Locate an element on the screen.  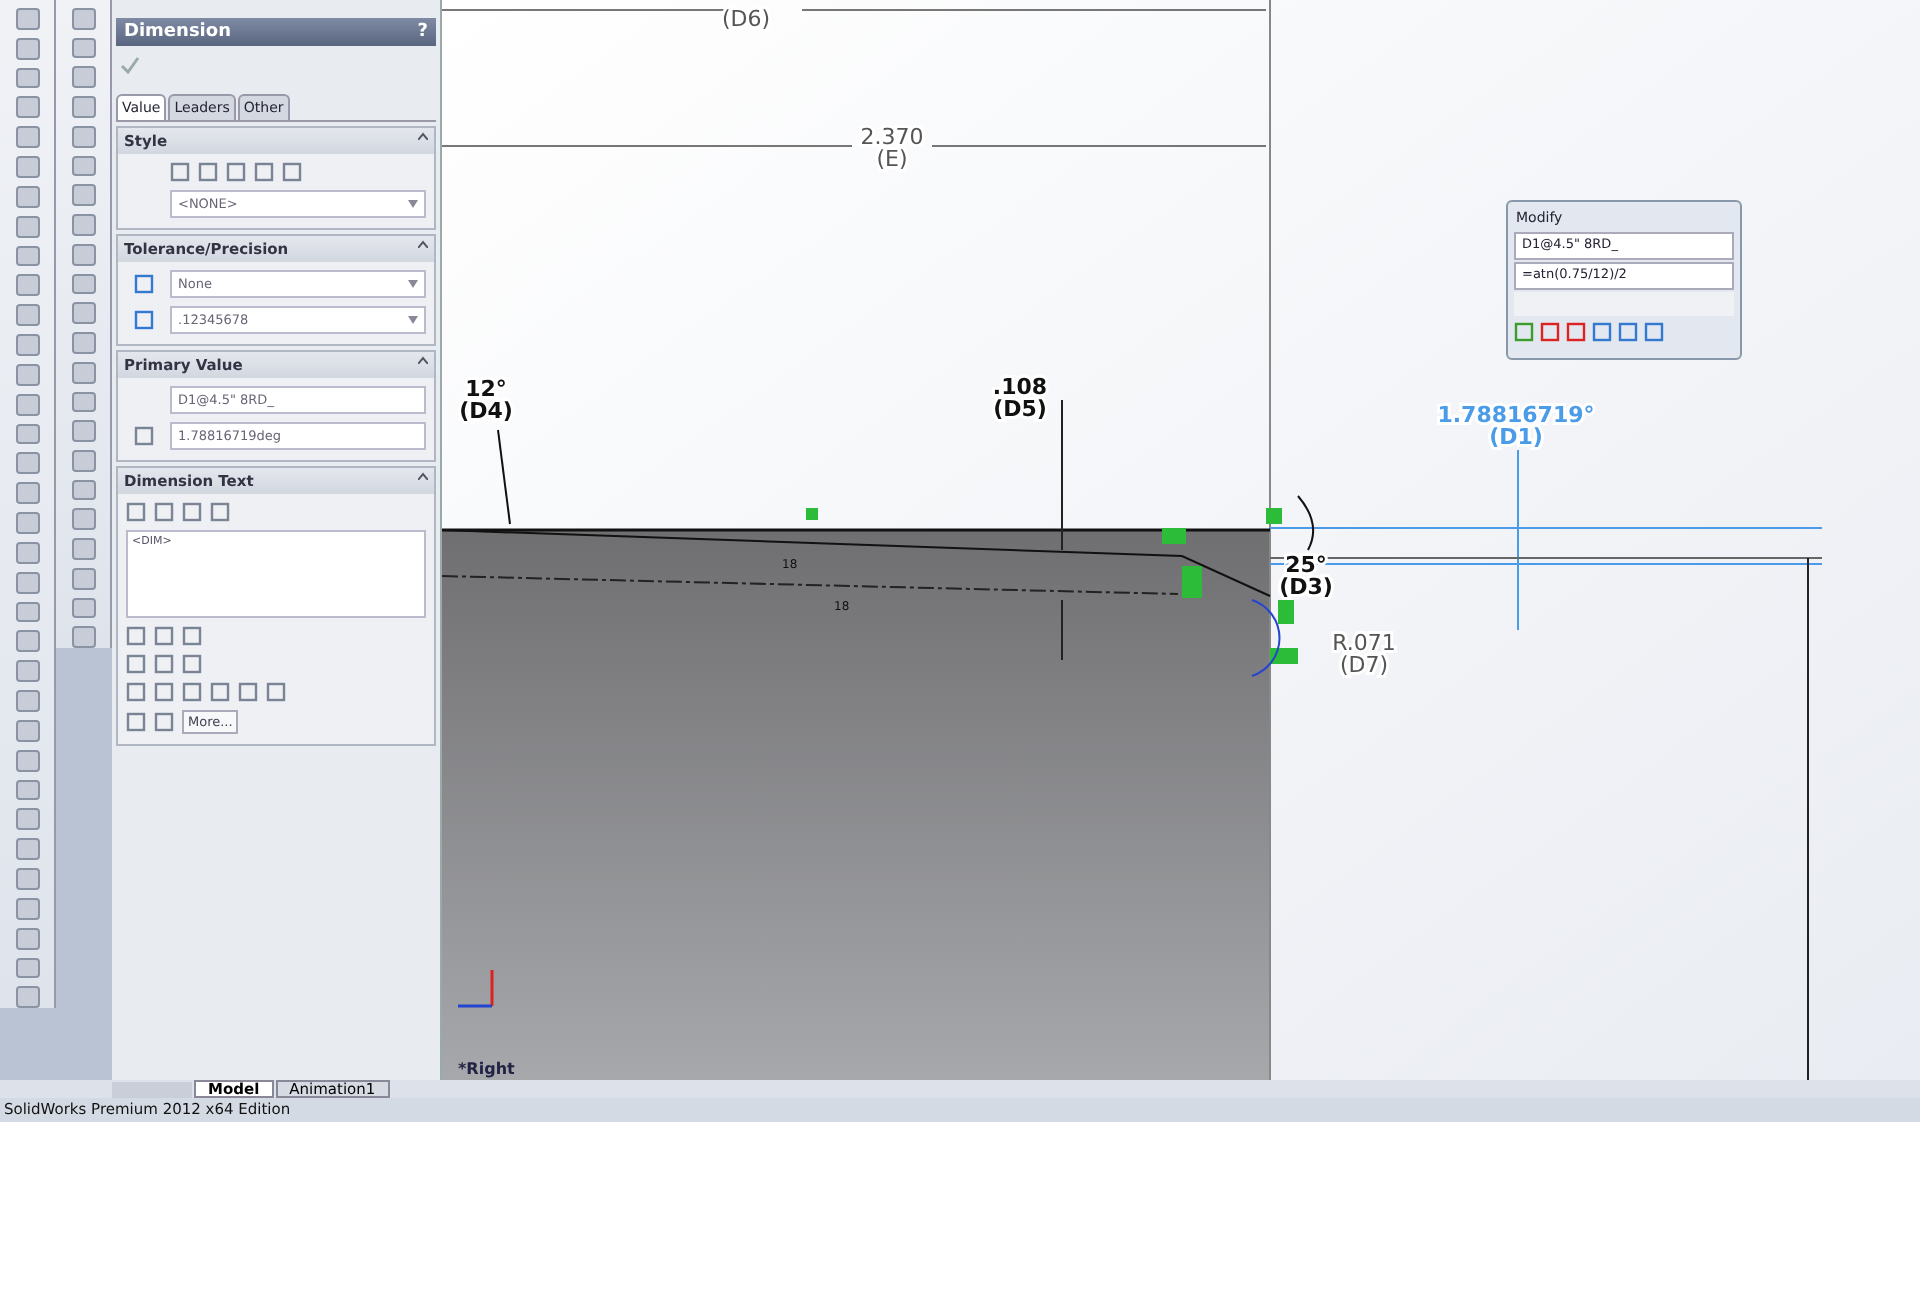
view-label: *Right is located at coordinates (486, 1069).